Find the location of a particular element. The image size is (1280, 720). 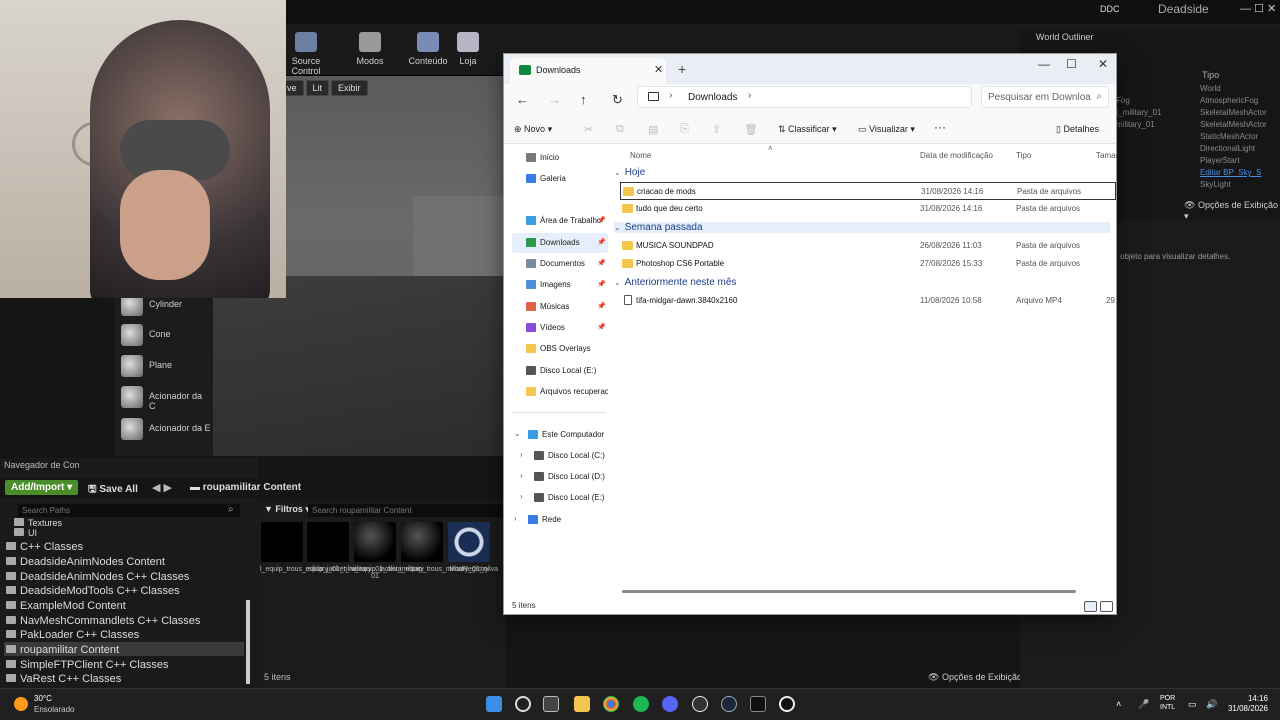

spotify-icon is located at coordinates (641, 704).